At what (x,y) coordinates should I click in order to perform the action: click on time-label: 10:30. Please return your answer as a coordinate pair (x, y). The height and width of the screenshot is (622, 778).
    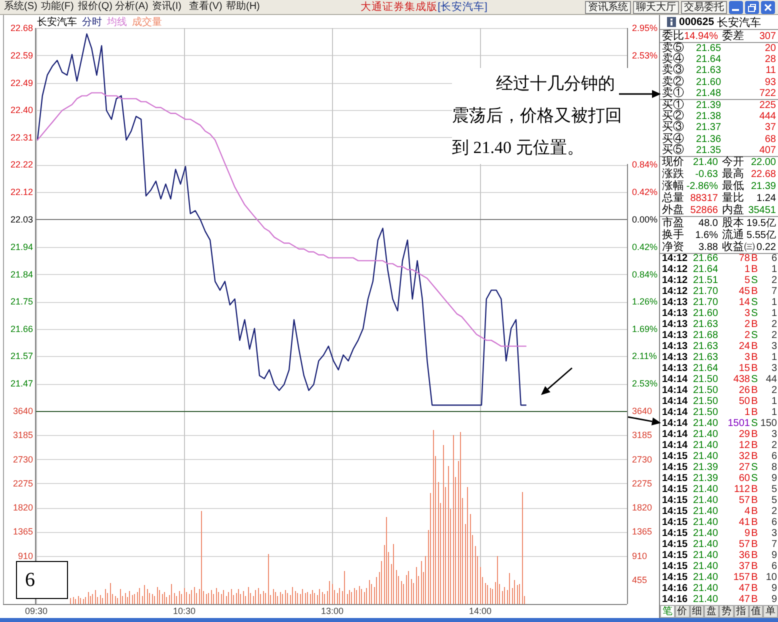
    Looking at the image, I should click on (184, 611).